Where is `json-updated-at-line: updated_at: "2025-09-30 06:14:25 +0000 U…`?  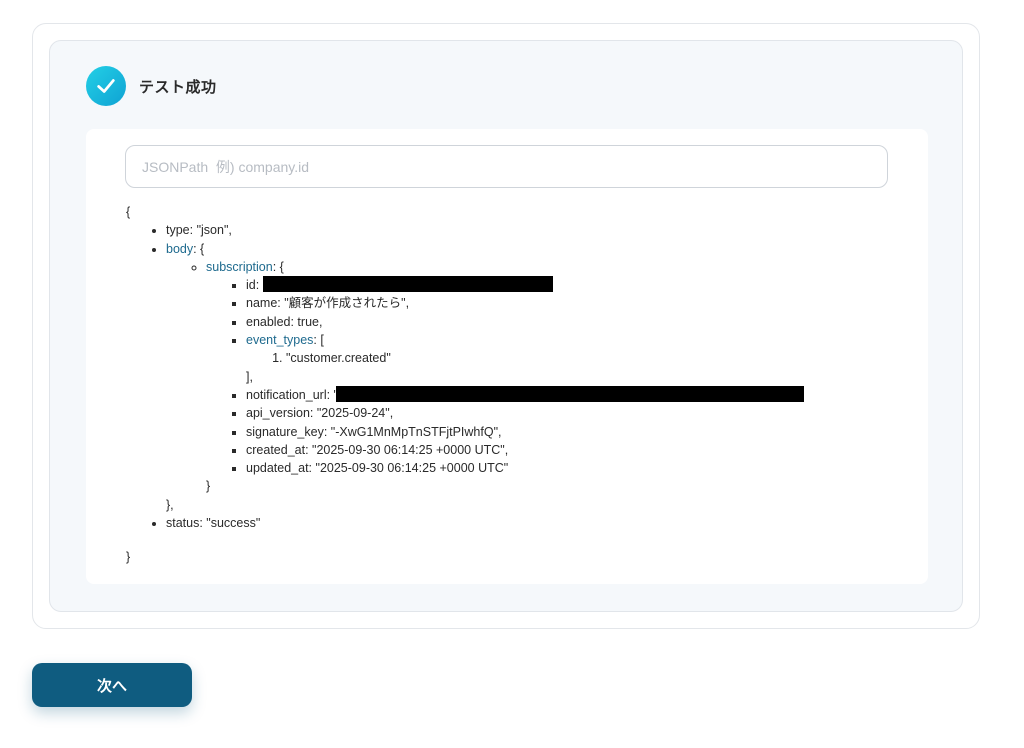 json-updated-at-line: updated_at: "2025-09-30 06:14:25 +0000 U… is located at coordinates (525, 468).